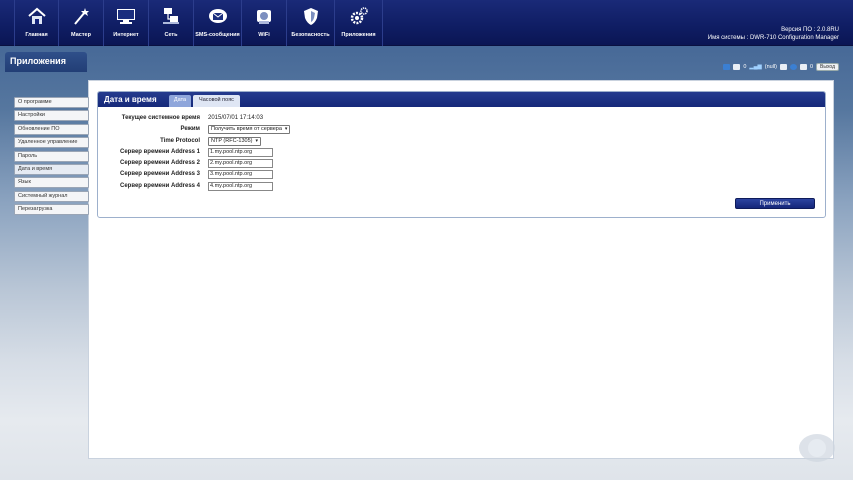  Describe the element at coordinates (817, 448) in the screenshot. I see `watermark-logo-icon` at that location.